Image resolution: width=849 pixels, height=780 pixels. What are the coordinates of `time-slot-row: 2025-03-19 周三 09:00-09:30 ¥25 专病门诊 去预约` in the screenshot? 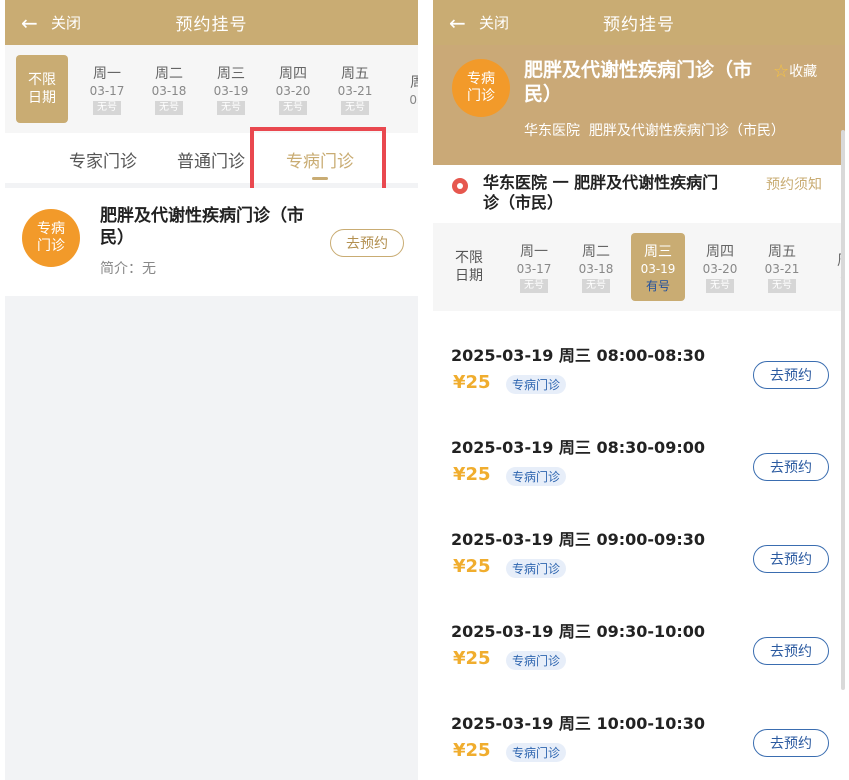 It's located at (639, 560).